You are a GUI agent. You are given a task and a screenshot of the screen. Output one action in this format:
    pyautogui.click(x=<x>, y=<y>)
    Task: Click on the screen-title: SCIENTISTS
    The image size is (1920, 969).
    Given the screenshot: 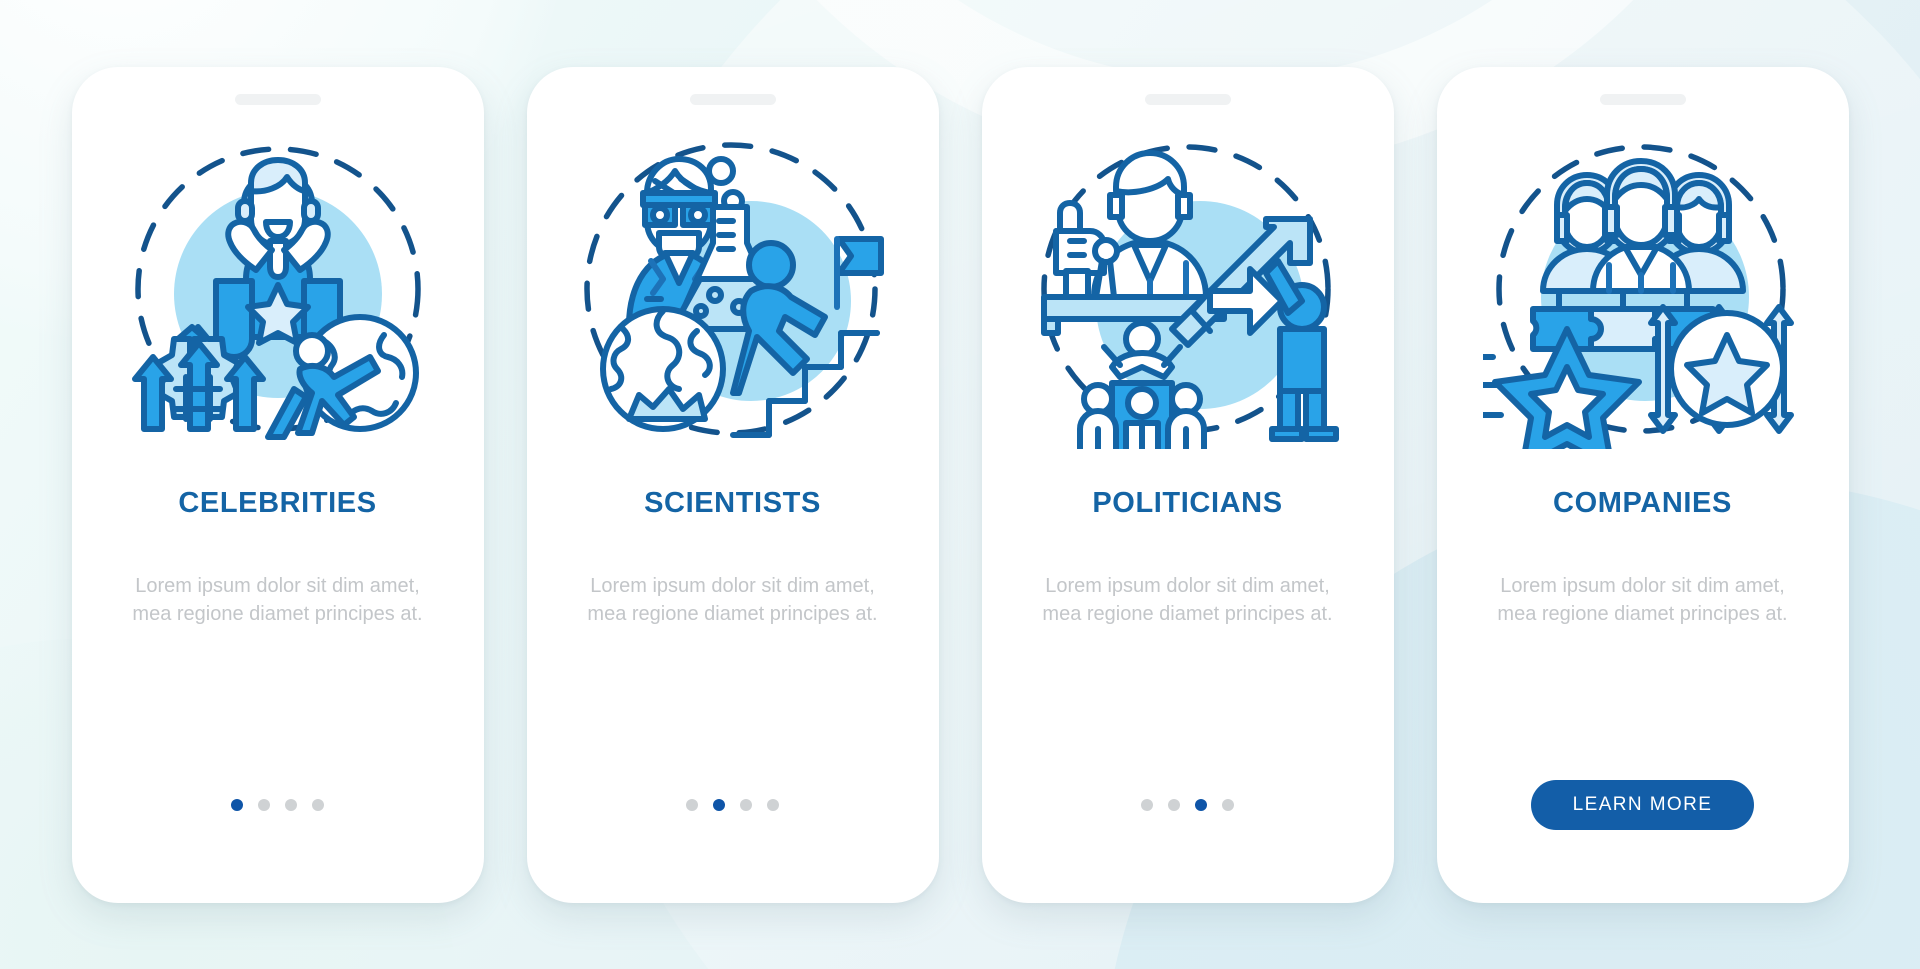 What is the action you would take?
    pyautogui.click(x=732, y=502)
    